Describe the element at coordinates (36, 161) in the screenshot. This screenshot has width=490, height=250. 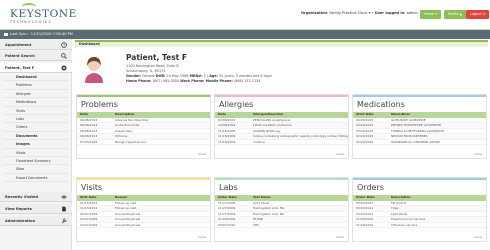
I see `sidebar-item-flowsheet-summary: Flowsheet Summary` at that location.